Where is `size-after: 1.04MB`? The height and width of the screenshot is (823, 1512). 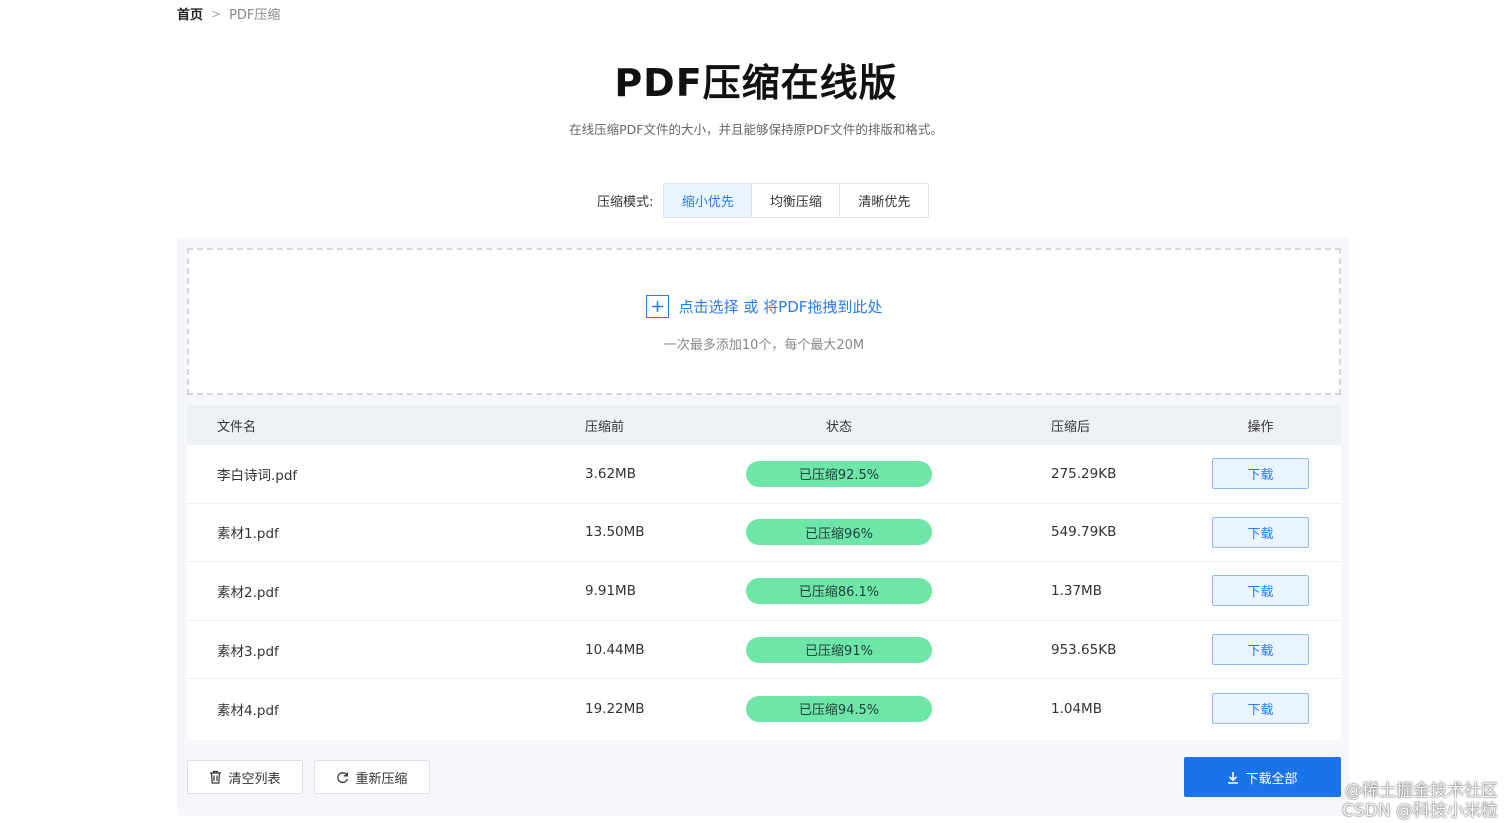
size-after: 1.04MB is located at coordinates (1076, 708).